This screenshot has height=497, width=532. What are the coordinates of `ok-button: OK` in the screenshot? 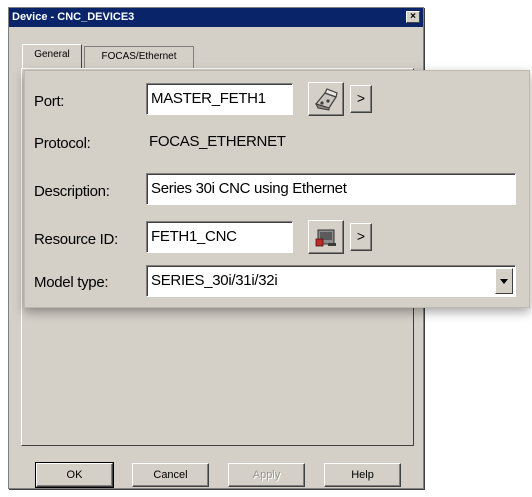 It's located at (74, 475).